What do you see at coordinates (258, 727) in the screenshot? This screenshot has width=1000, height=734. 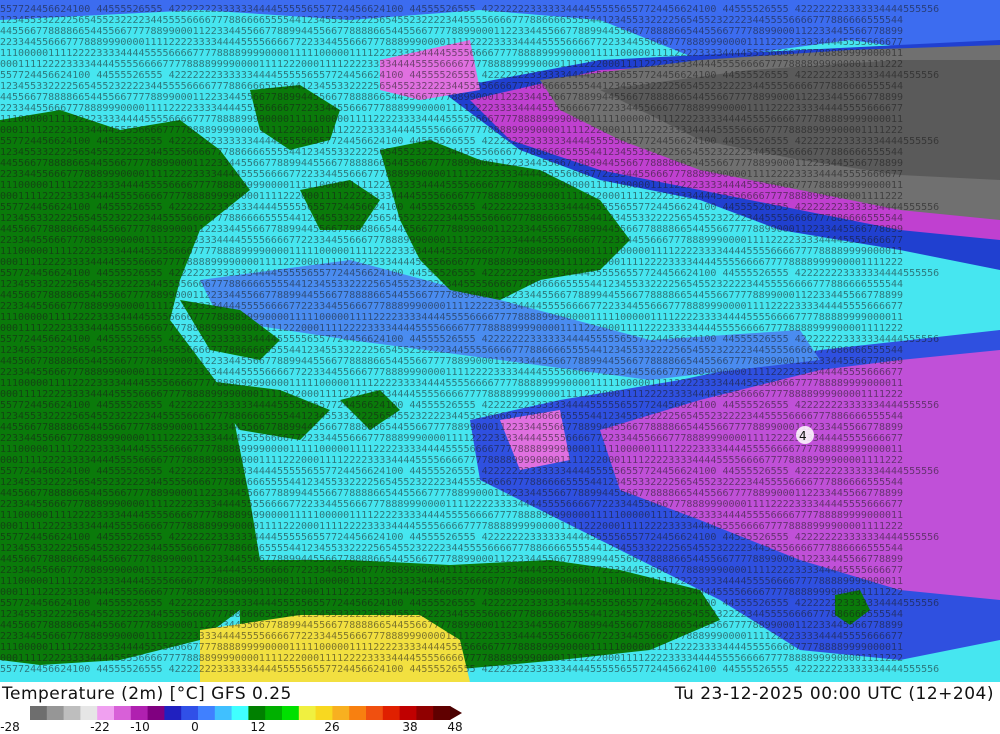 I see `scale-tick-label: 12` at bounding box center [258, 727].